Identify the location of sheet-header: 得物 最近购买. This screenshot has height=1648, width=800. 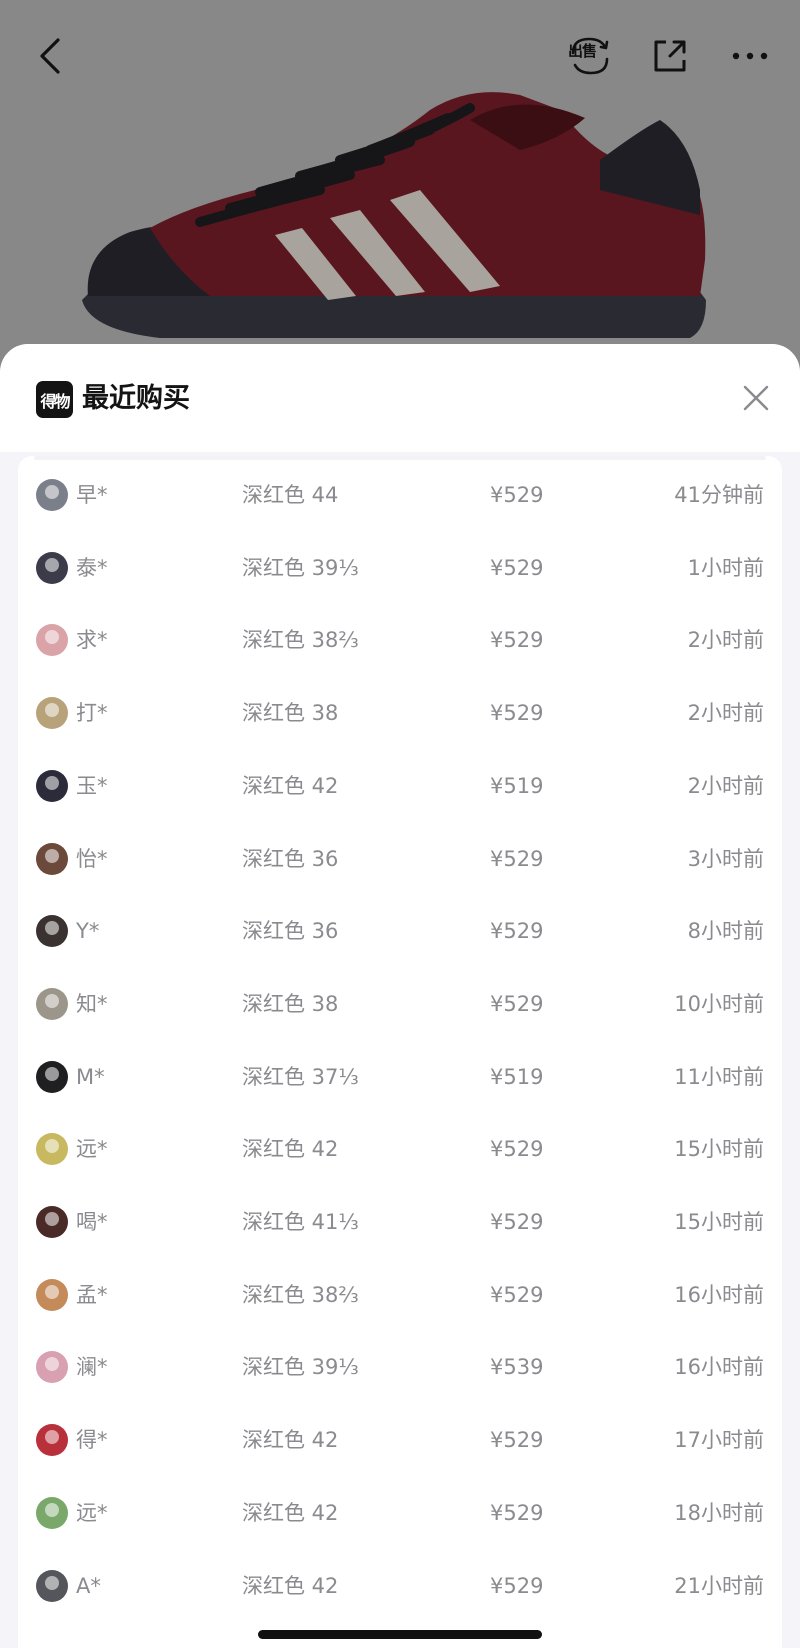
(400, 398).